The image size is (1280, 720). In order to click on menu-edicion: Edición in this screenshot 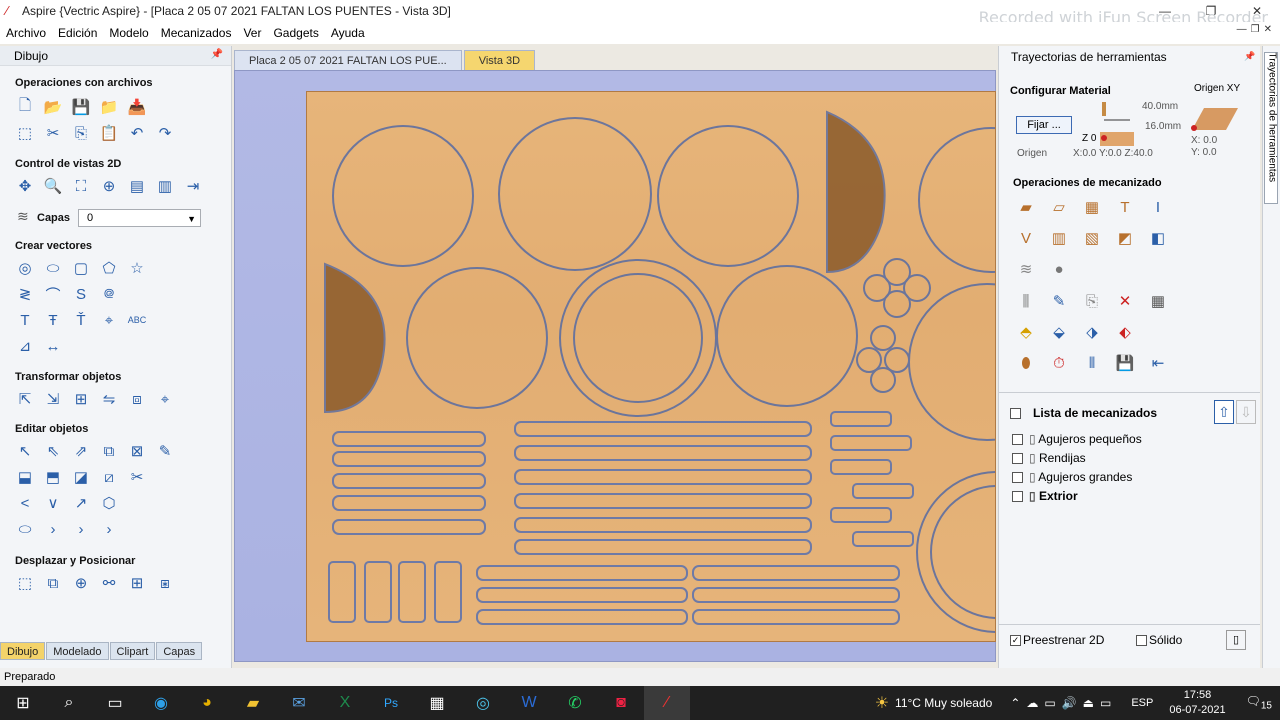, I will do `click(77, 33)`.